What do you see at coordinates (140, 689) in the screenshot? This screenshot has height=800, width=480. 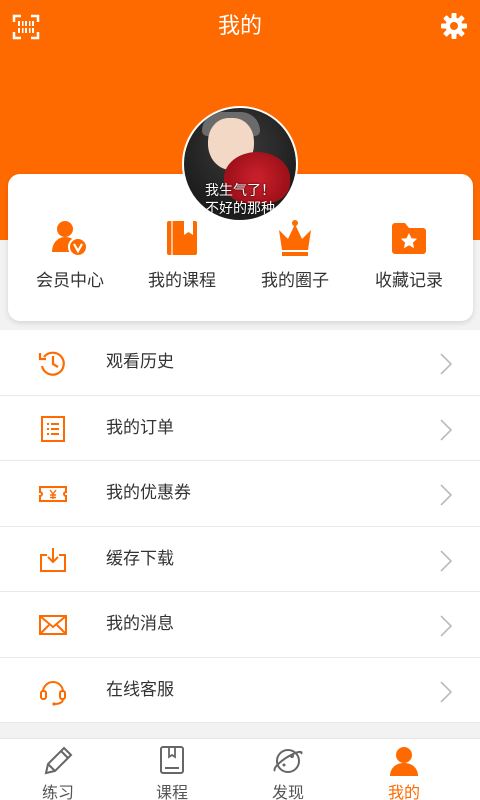 I see `menu-label: 在线客服` at bounding box center [140, 689].